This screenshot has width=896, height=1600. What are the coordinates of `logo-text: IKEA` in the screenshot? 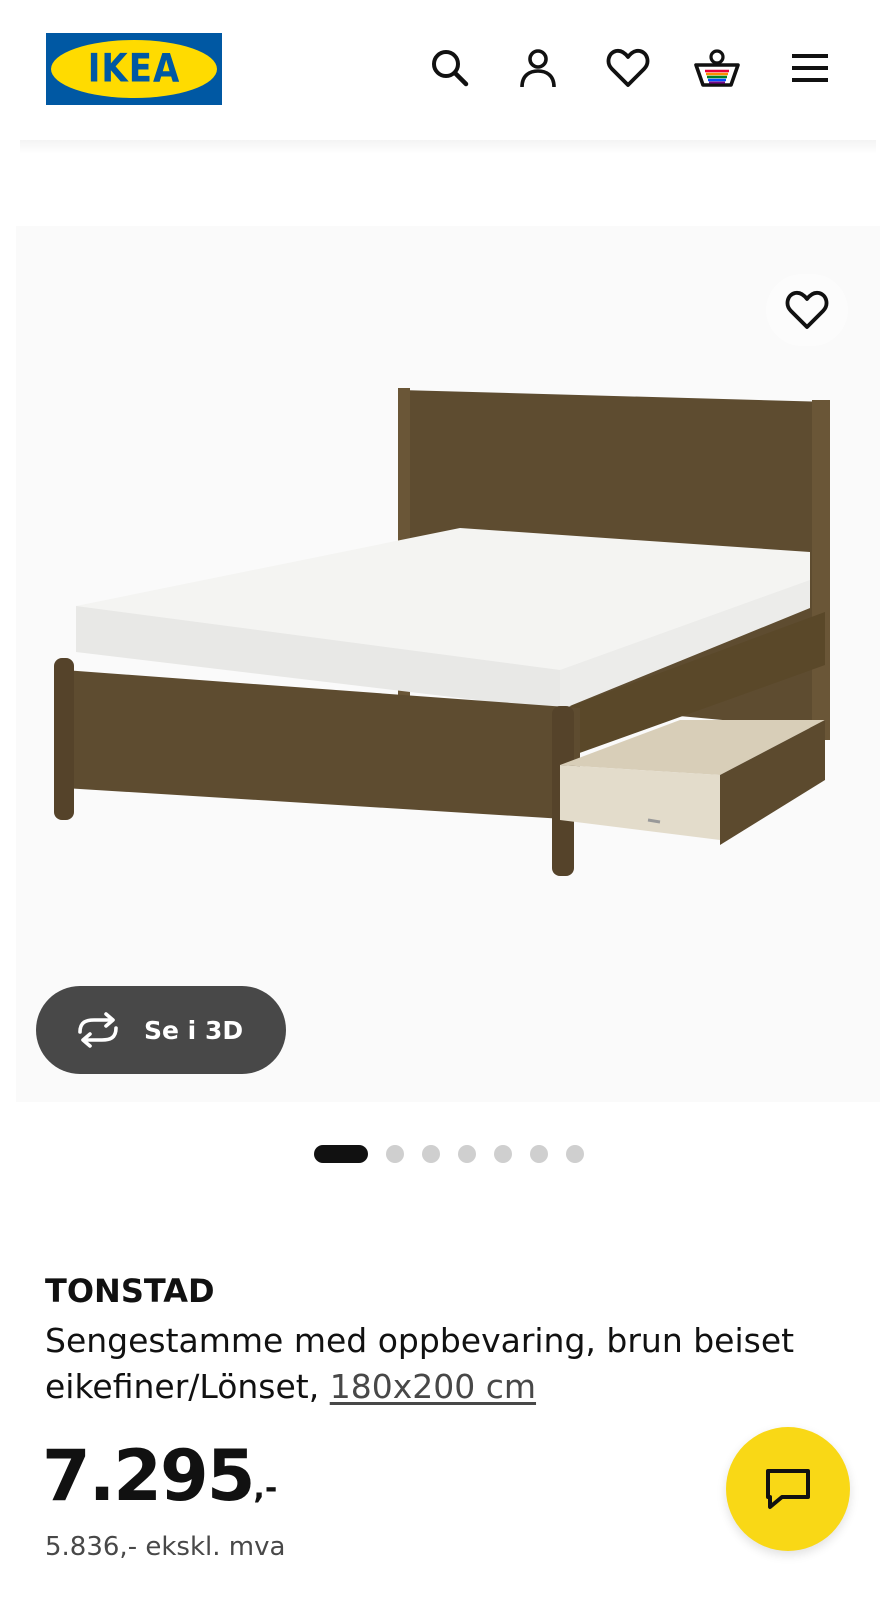 It's located at (134, 69).